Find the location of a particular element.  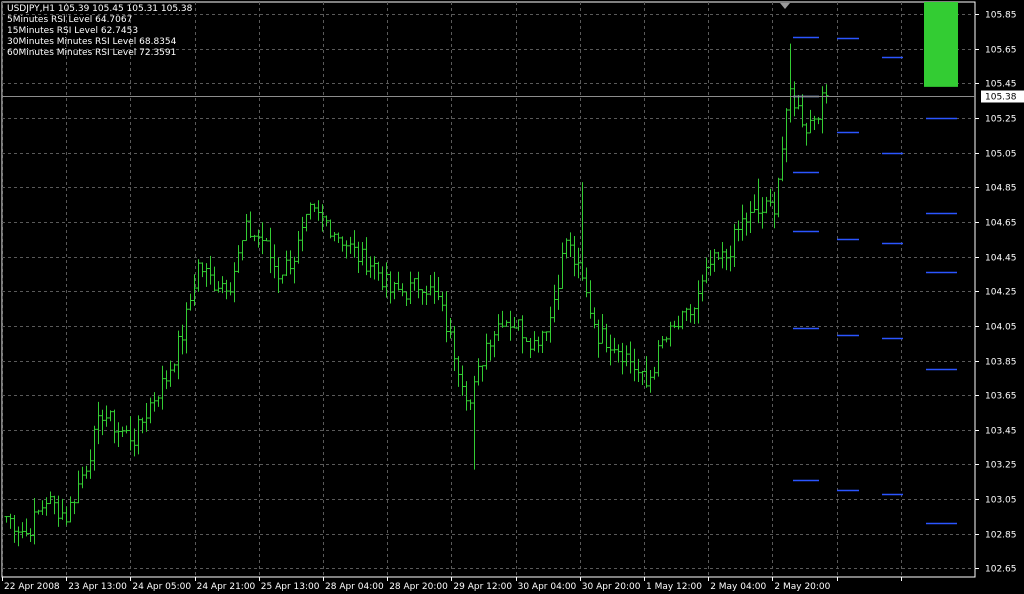

x-tick-label: 23 Apr 13:00 is located at coordinates (97, 587).